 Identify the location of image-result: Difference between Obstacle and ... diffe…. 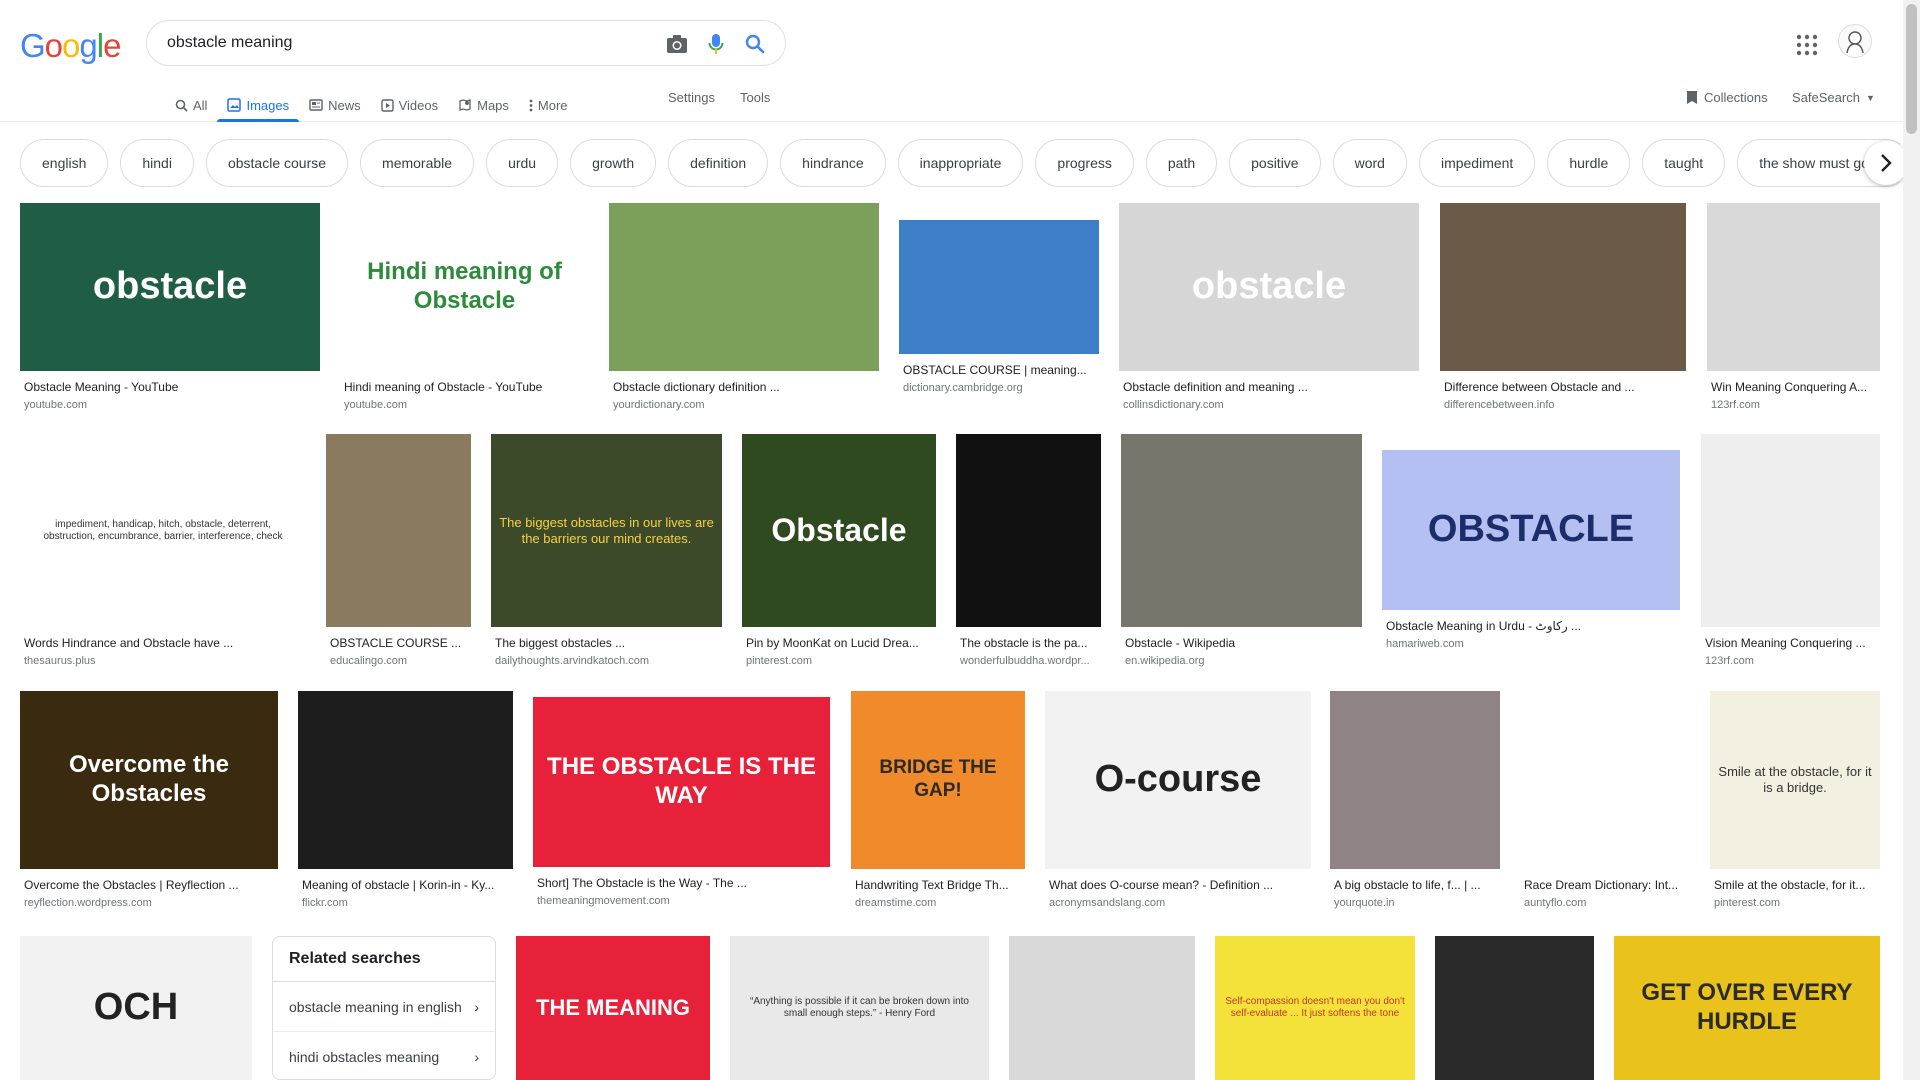
(1563, 315).